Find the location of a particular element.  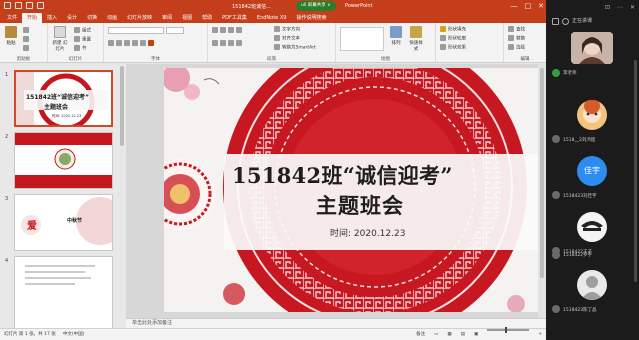

default-avatar-icon is located at coordinates (592, 288).